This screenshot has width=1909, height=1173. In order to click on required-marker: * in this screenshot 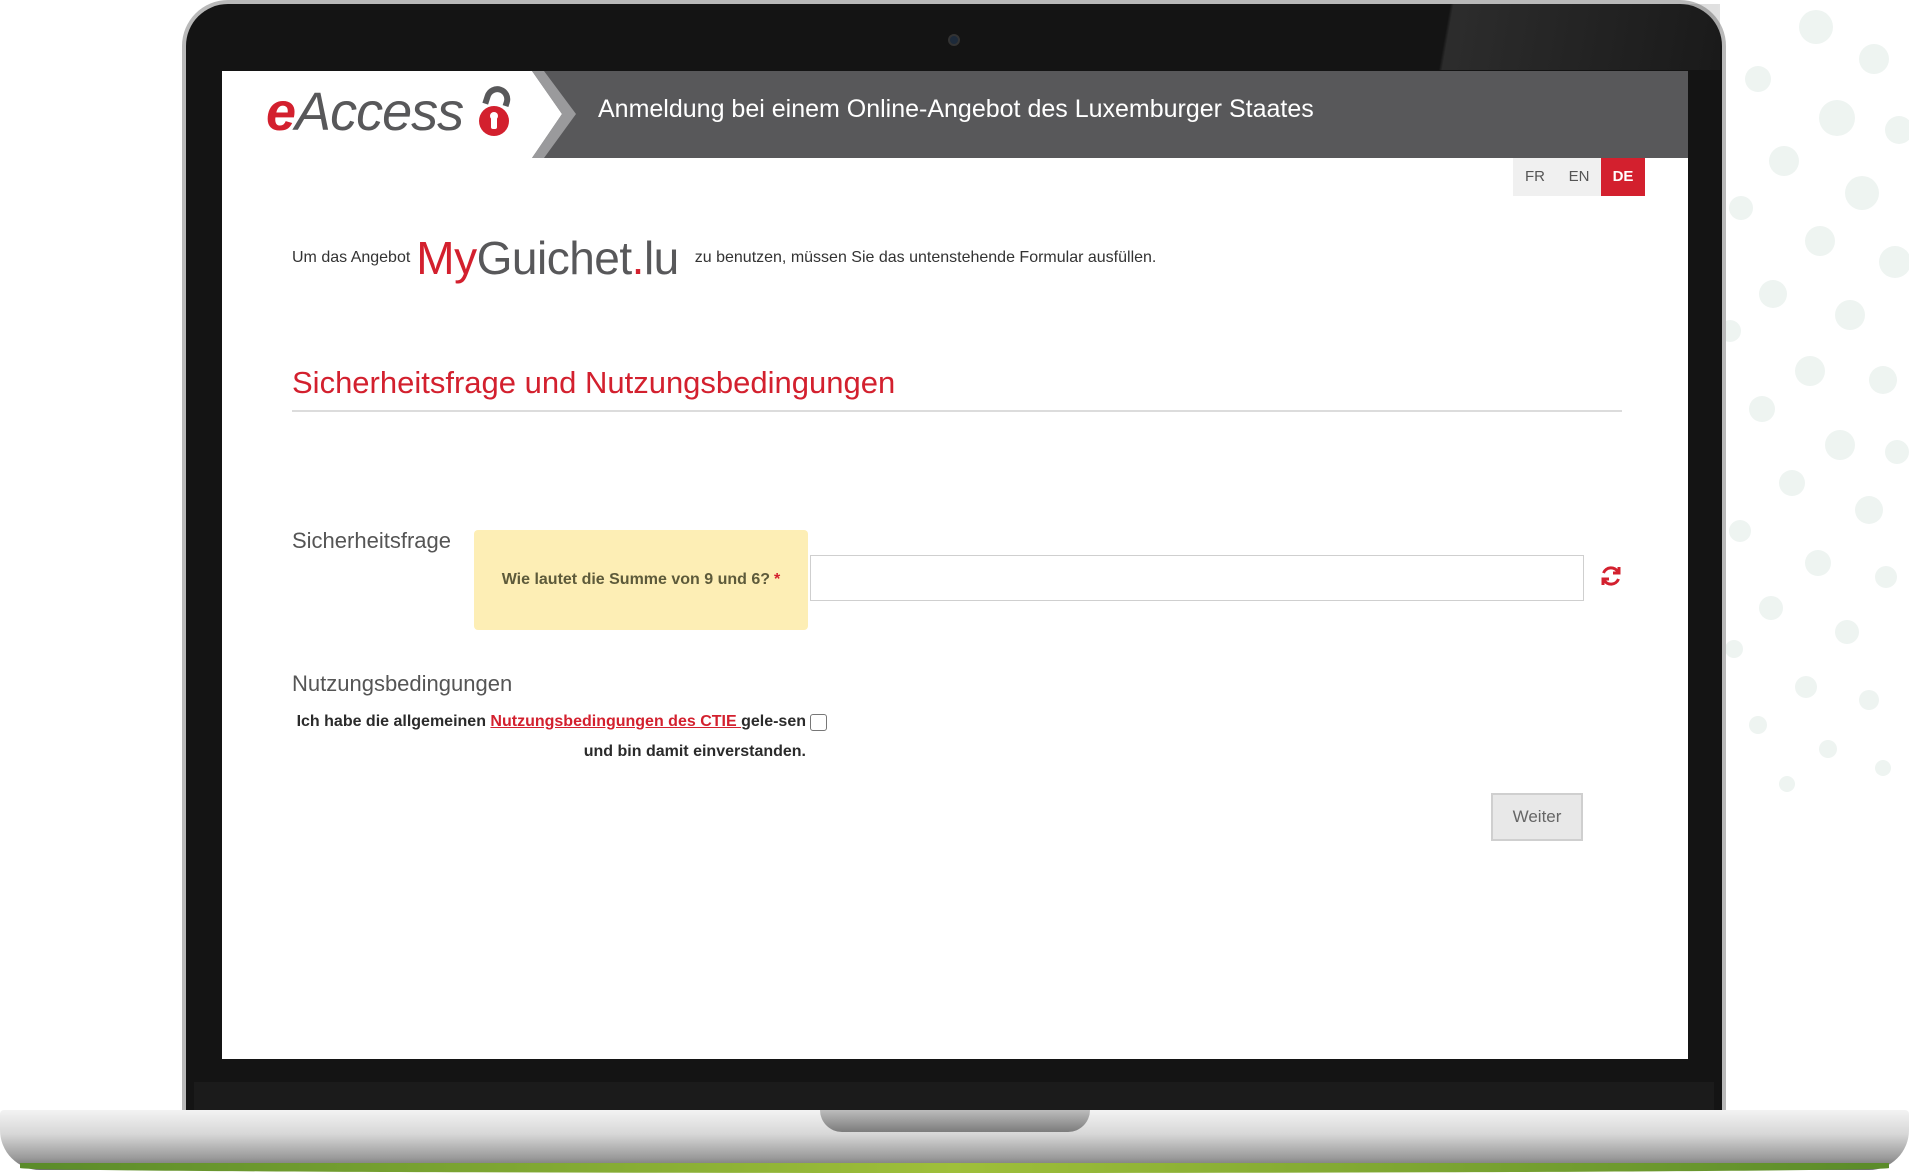, I will do `click(777, 579)`.